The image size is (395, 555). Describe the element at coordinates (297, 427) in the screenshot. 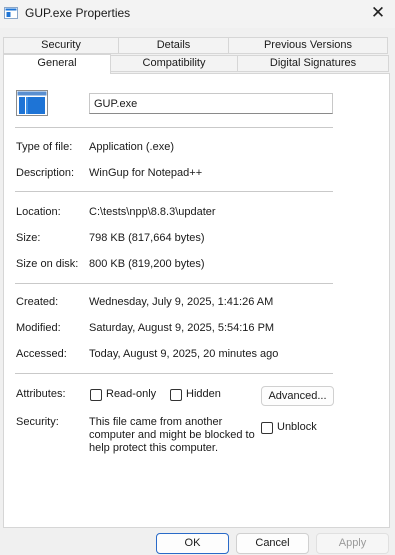

I see `unblock-label: Unblock` at that location.